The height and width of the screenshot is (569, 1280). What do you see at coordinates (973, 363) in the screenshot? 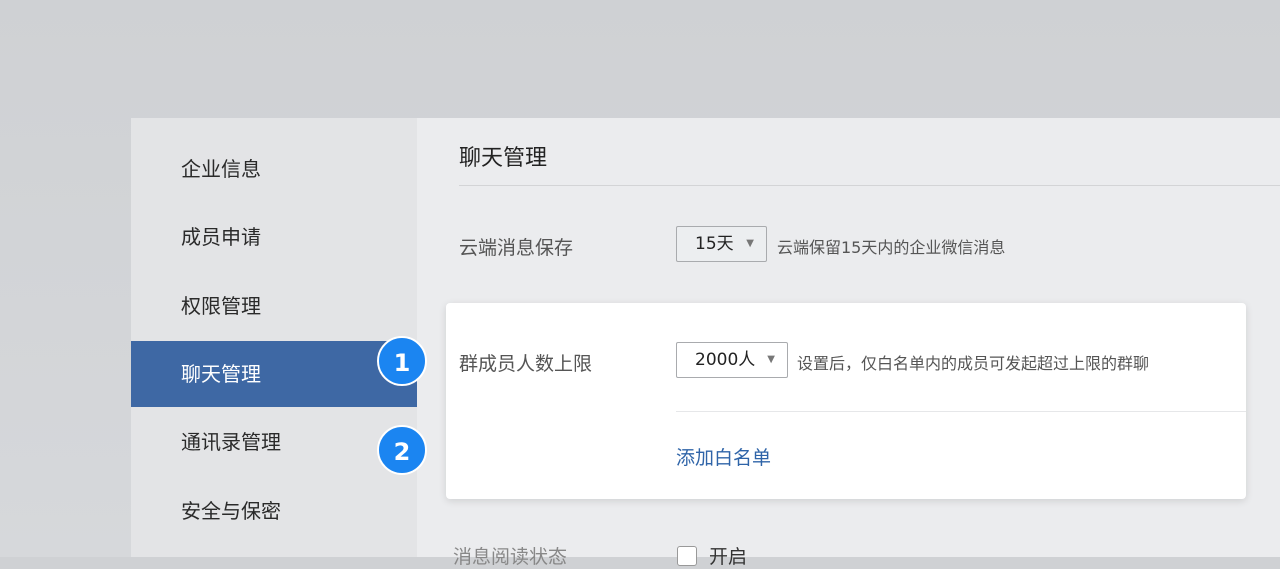
I see `group-limit-hint: 设置后，仅白名单内的成员可发起超过上限的群聊` at bounding box center [973, 363].